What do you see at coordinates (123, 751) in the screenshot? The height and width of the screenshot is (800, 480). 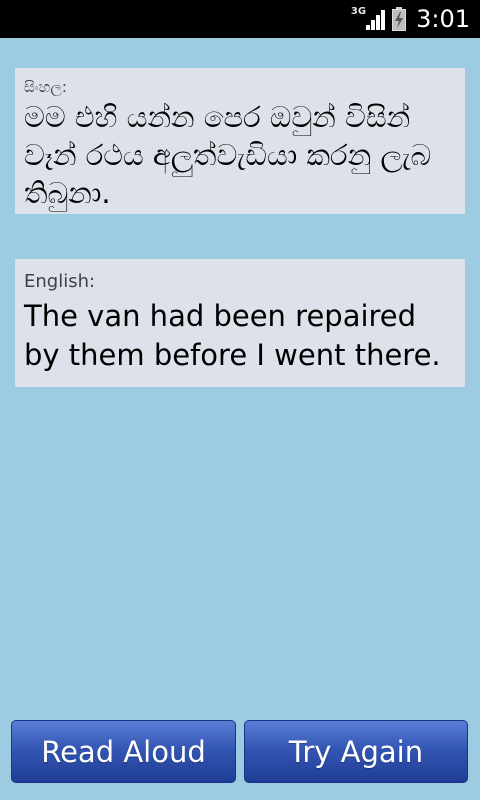 I see `read-aloud-button: Read Aloud` at bounding box center [123, 751].